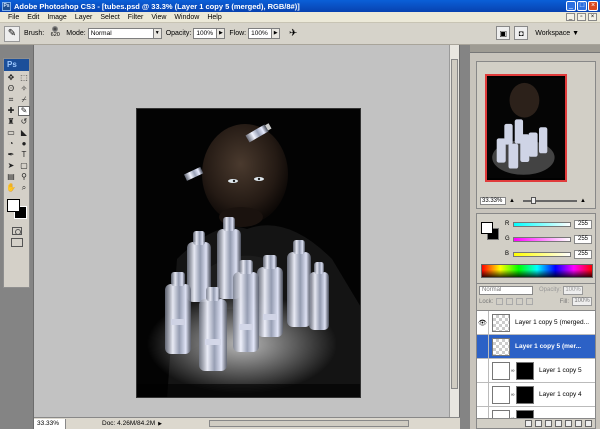 The width and height of the screenshot is (600, 429). I want to click on layer-row: ∞ Layer 1 copy 5, so click(536, 370).